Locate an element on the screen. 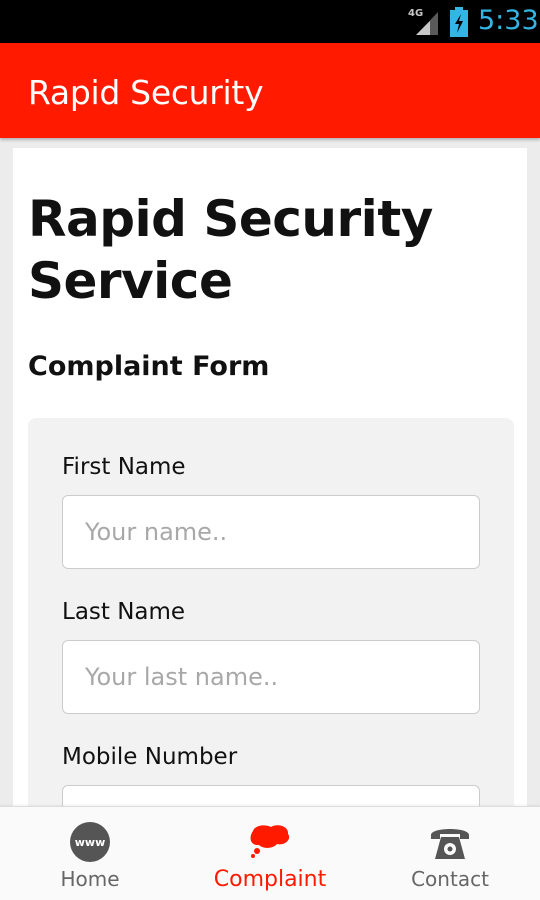 The image size is (540, 900). svg-text: www is located at coordinates (90, 842).